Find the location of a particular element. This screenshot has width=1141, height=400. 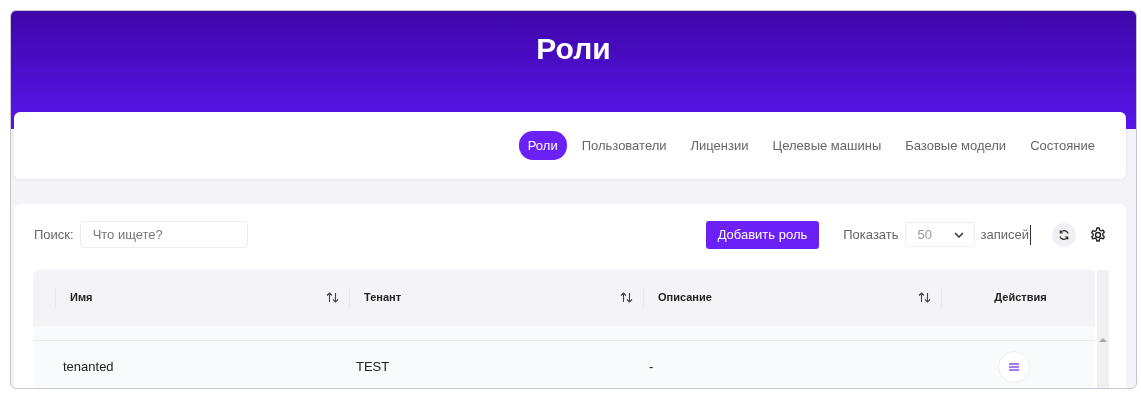

actions-menu-button is located at coordinates (1014, 366).